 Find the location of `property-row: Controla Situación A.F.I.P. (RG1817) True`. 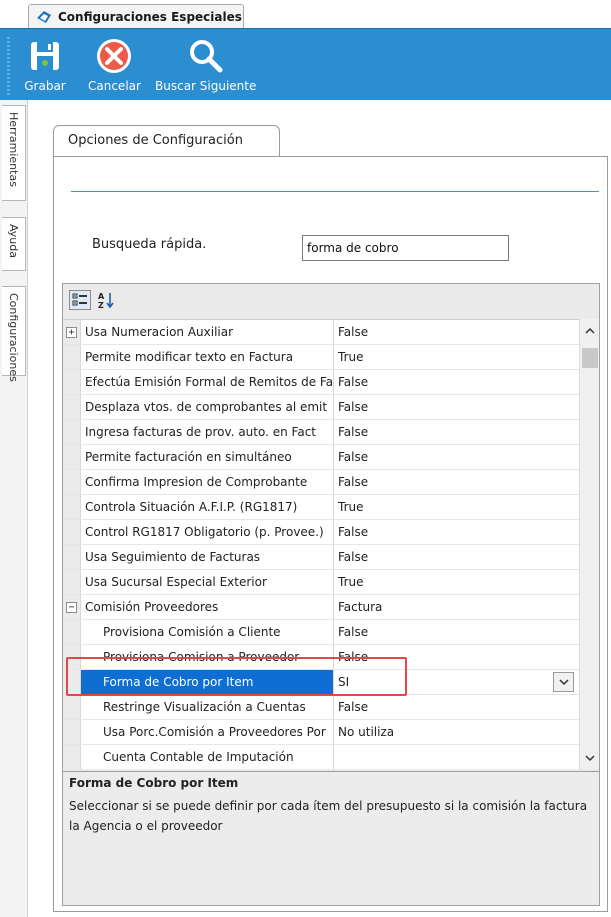

property-row: Controla Situación A.F.I.P. (RG1817) True is located at coordinates (321, 507).